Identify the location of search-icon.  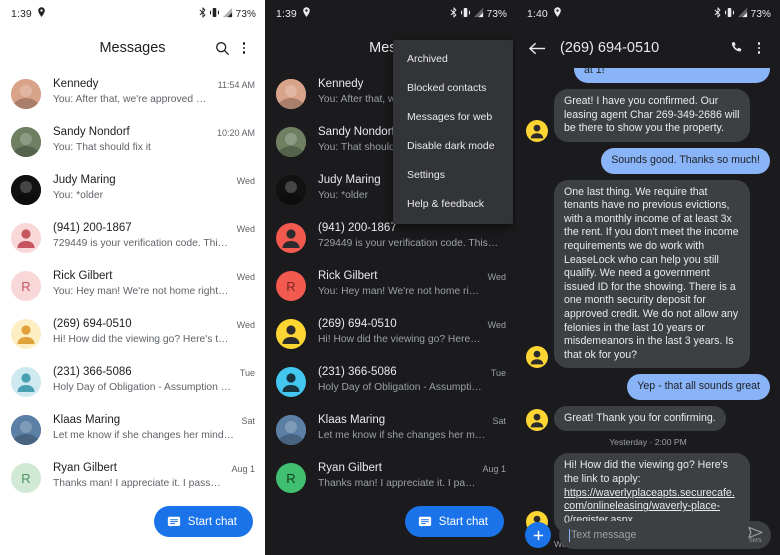
(222, 48).